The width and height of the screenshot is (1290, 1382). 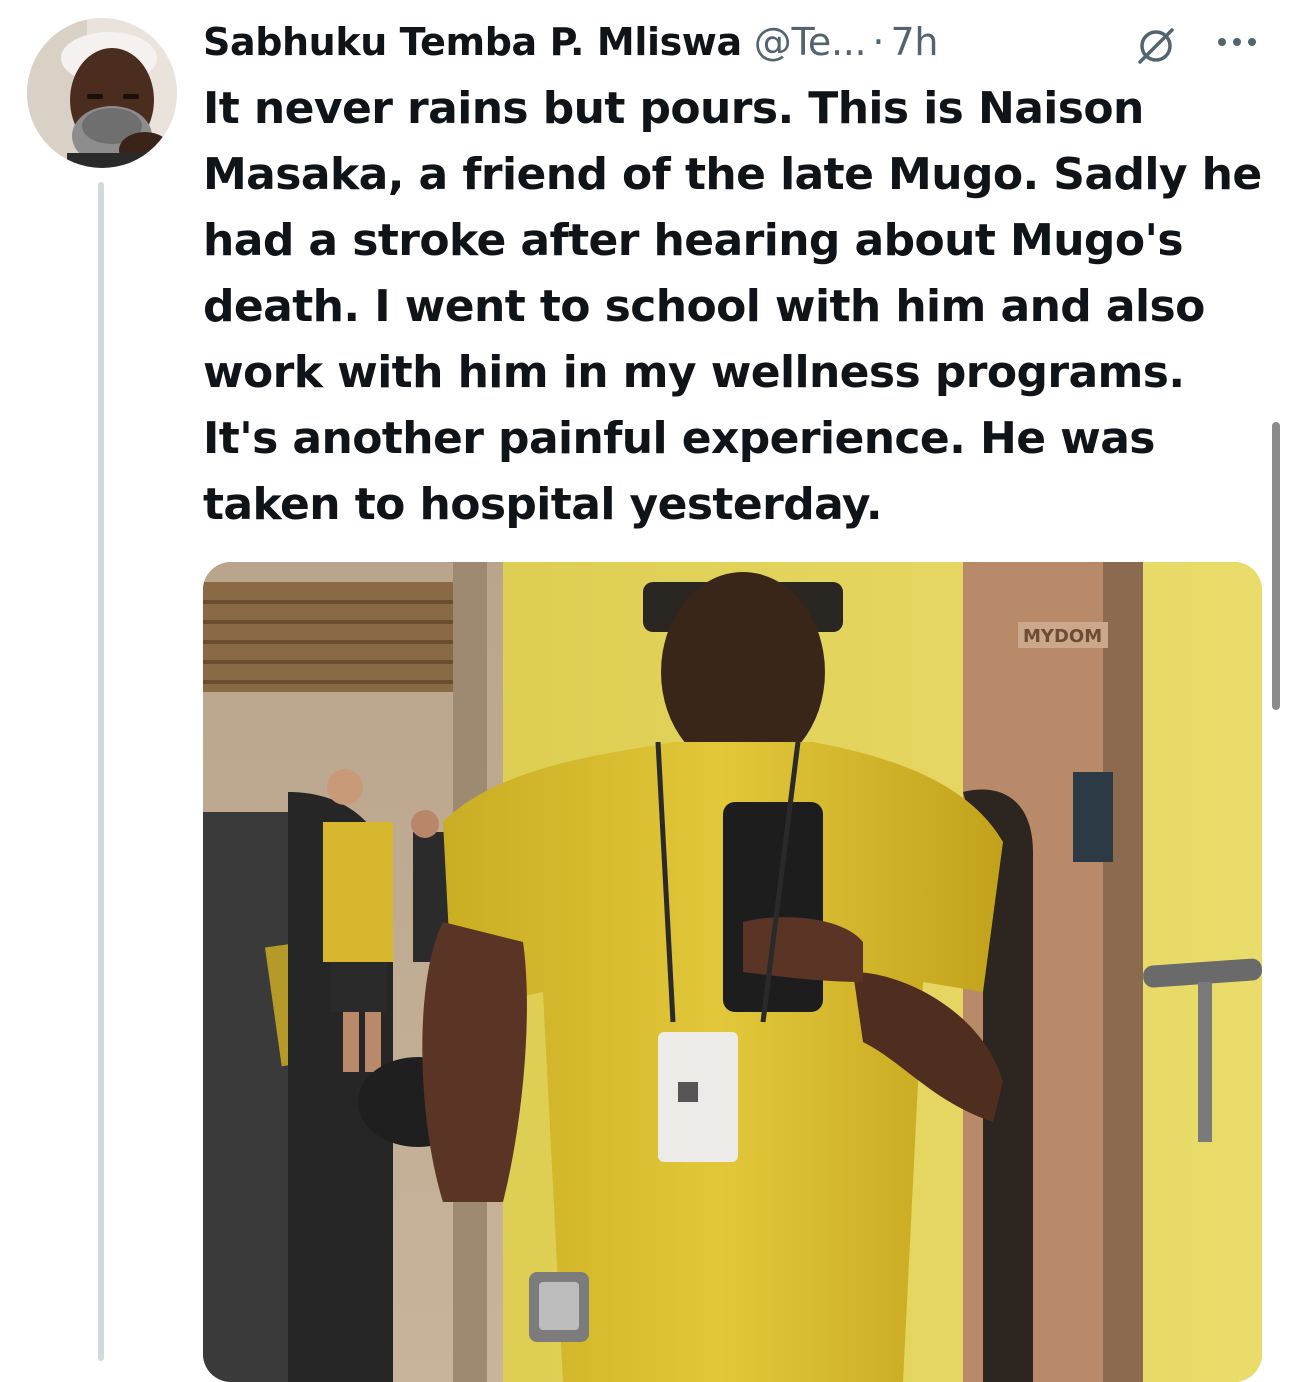 I want to click on tweet-timestamp: 7h, so click(x=914, y=42).